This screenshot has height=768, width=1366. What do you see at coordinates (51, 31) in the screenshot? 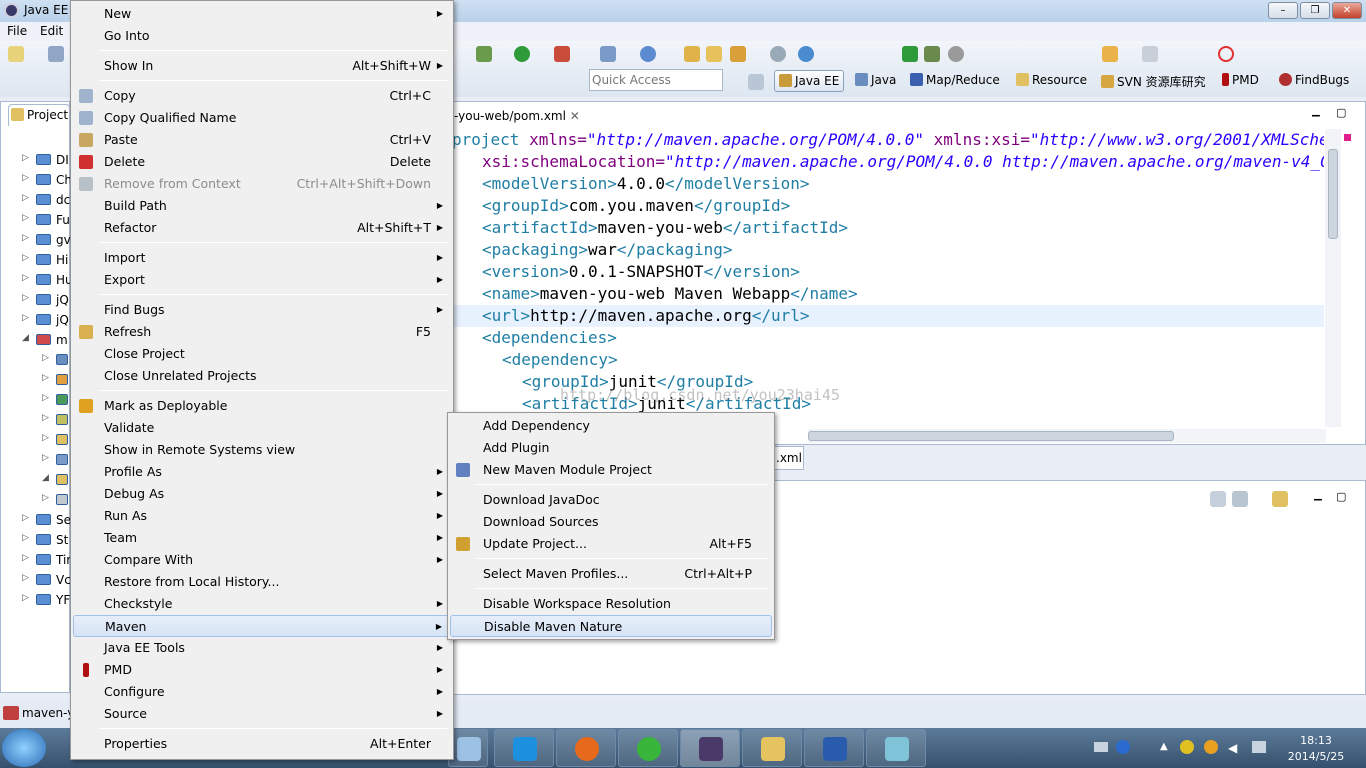
I see `menu-edit: Edit` at bounding box center [51, 31].